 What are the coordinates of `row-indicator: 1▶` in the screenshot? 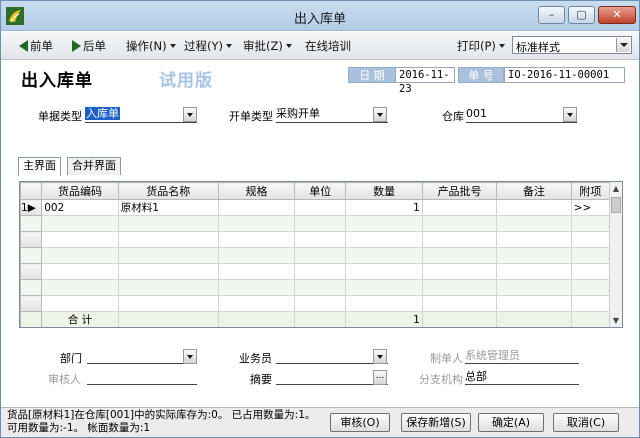 It's located at (31, 207).